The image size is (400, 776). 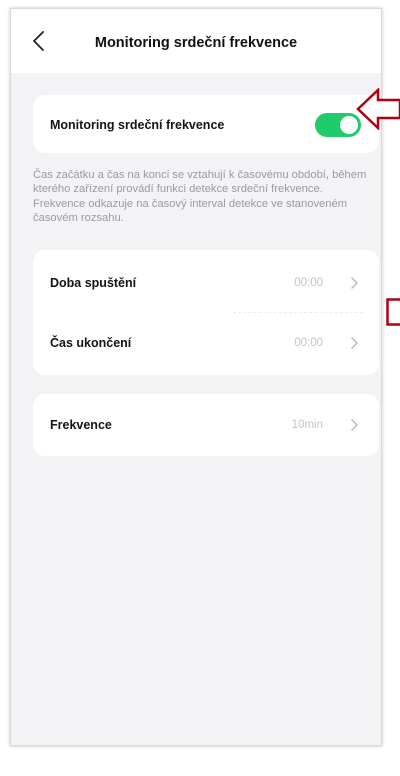 I want to click on toggle-label: Monitoring srdeční frekvence, so click(x=137, y=125).